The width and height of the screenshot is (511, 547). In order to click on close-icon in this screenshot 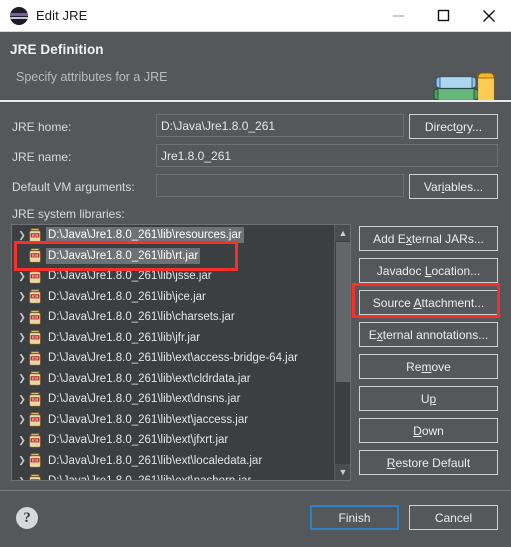, I will do `click(488, 15)`.